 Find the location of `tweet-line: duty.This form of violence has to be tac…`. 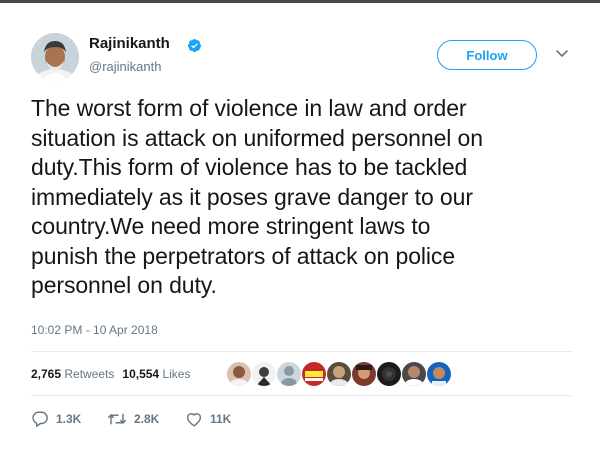

tweet-line: duty.This form of violence has to be tac… is located at coordinates (249, 167).